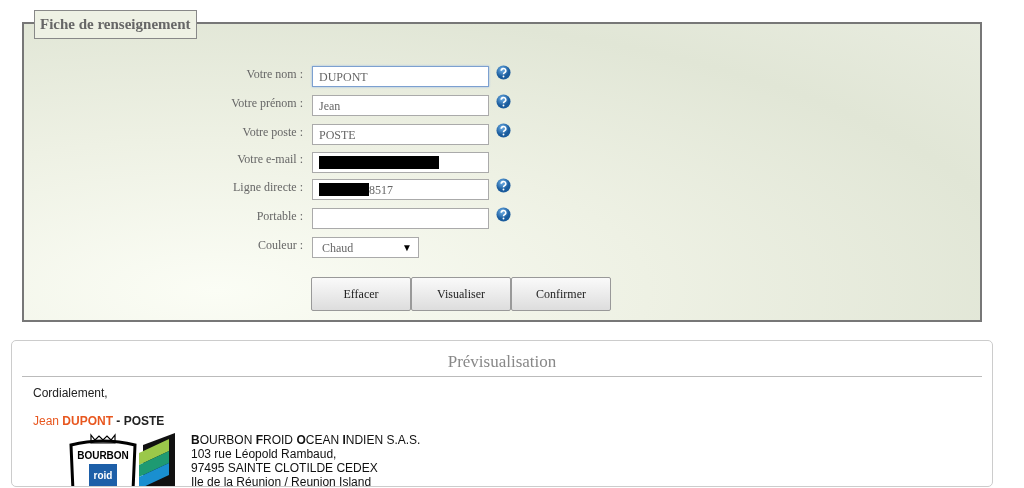  I want to click on input-field: Jean, so click(400, 105).